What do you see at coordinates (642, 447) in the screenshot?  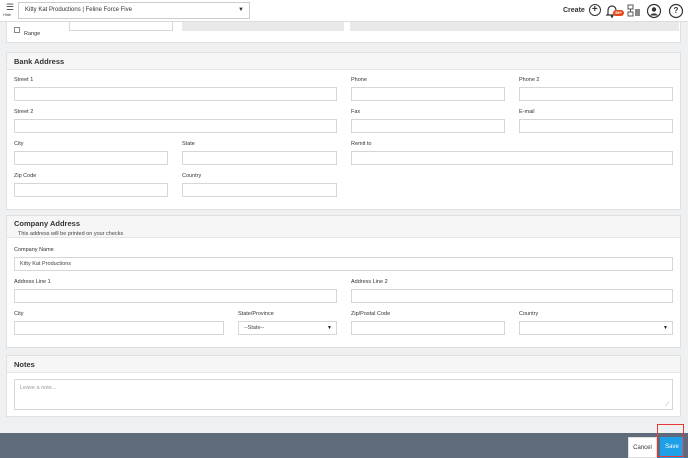 I see `cancel-button: Cancel` at bounding box center [642, 447].